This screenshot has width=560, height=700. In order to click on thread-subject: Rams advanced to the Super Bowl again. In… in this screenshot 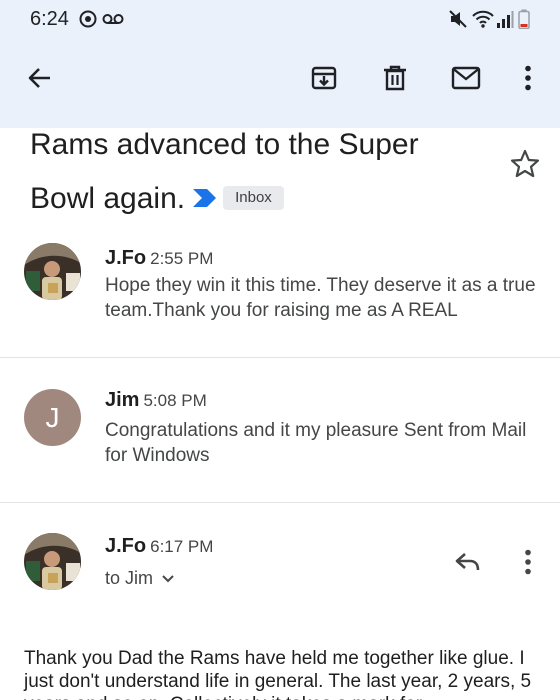, I will do `click(250, 172)`.